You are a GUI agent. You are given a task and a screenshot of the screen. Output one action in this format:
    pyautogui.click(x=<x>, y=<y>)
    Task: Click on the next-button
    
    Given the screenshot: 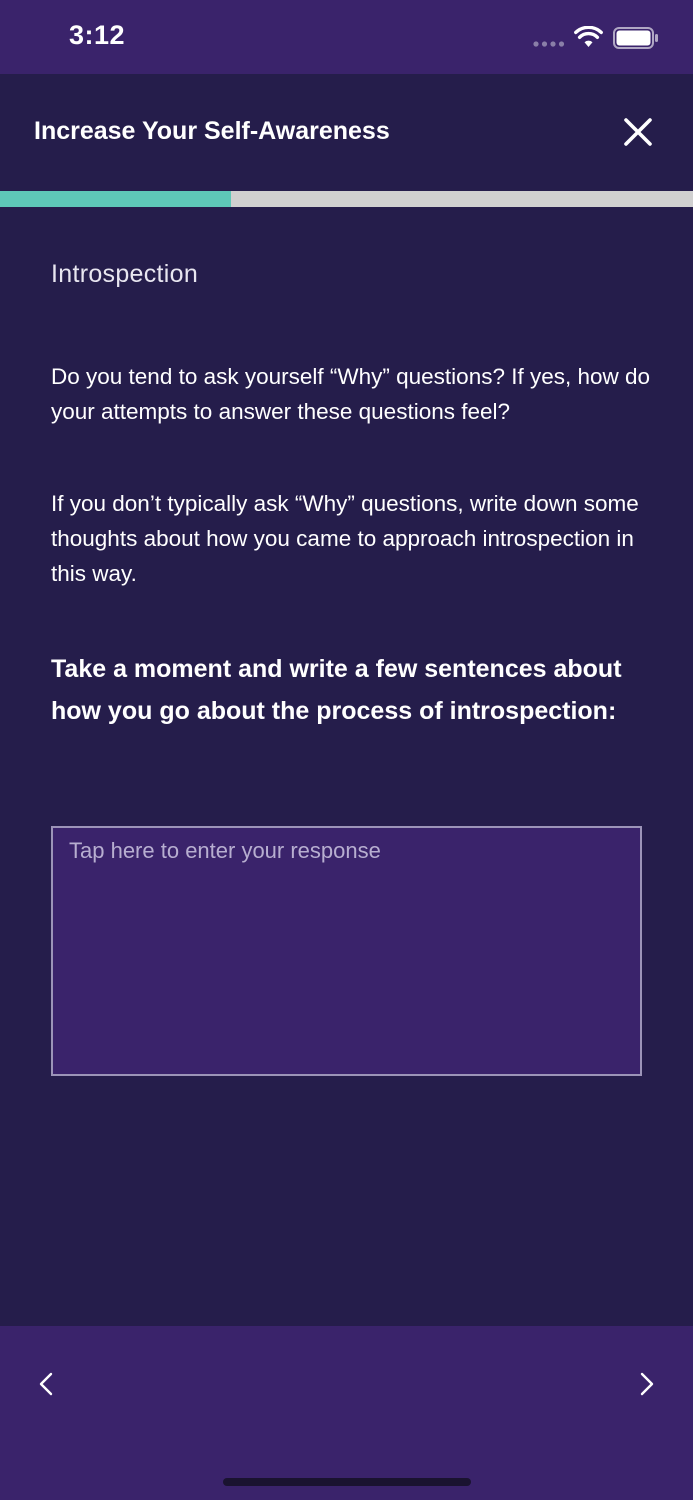 What is the action you would take?
    pyautogui.click(x=647, y=1384)
    